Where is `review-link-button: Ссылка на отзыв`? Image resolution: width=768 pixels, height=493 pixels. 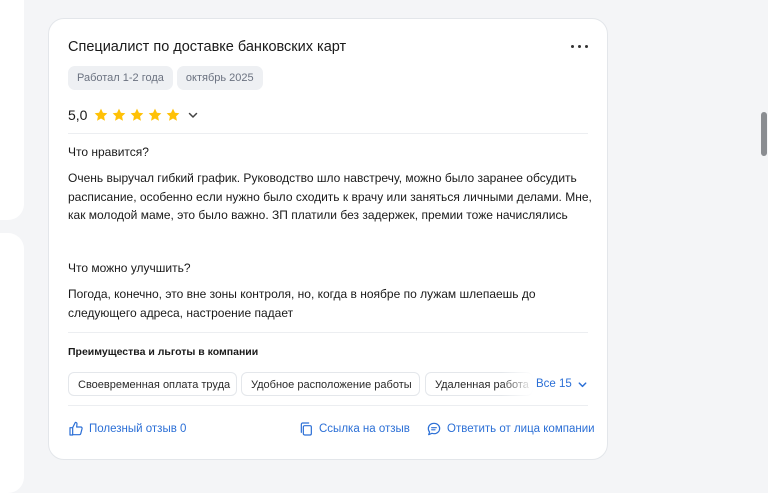 review-link-button: Ссылка на отзыв is located at coordinates (354, 429).